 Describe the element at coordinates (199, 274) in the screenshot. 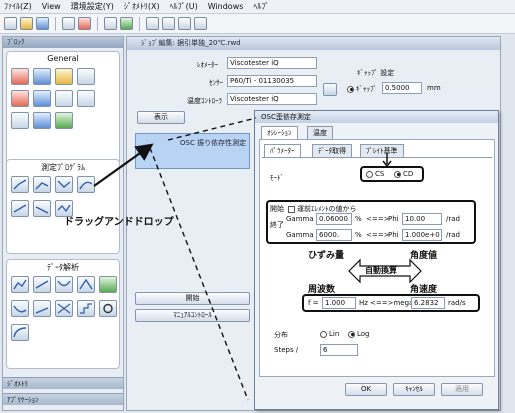

I see `dashed-guide-left` at that location.